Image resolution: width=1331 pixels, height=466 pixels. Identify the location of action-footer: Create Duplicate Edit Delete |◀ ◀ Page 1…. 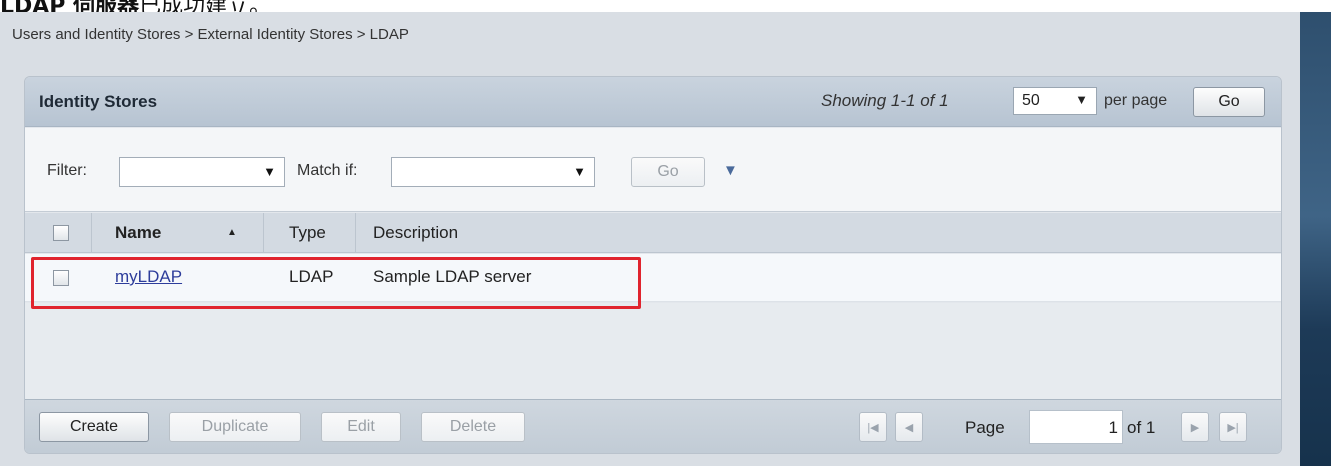
(653, 426).